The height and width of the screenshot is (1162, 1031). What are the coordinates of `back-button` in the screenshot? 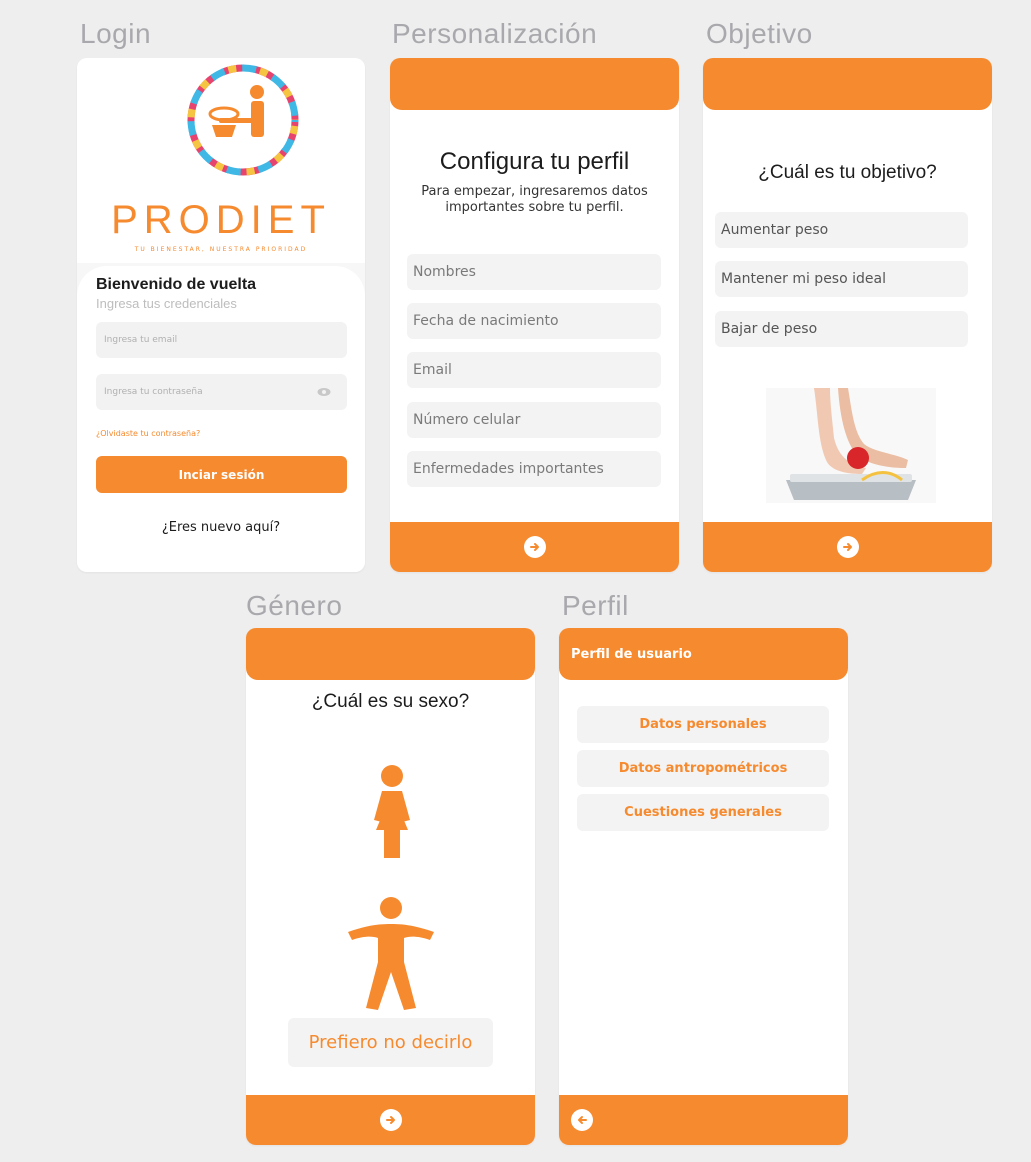 It's located at (582, 1120).